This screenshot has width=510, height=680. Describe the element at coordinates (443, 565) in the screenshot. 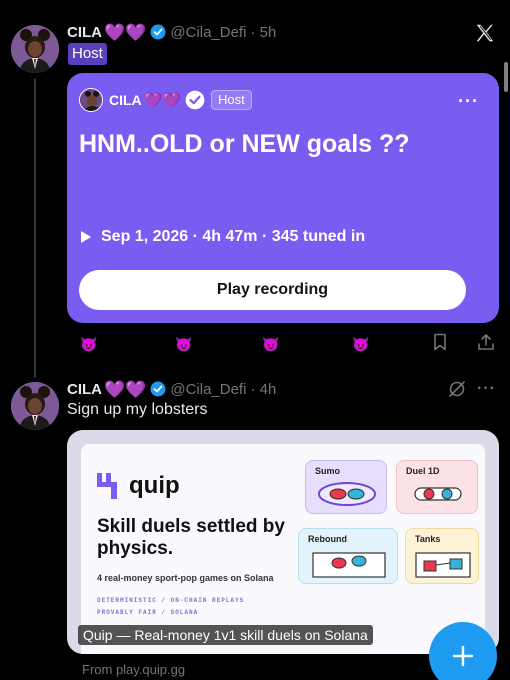

I see `tanks-illustration` at that location.